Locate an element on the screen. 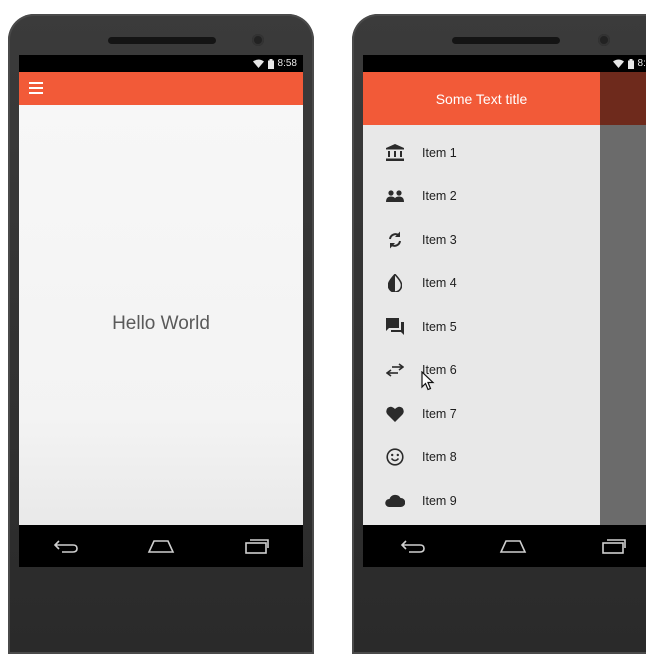 Image resolution: width=646 pixels, height=654 pixels. contrast-icon is located at coordinates (395, 283).